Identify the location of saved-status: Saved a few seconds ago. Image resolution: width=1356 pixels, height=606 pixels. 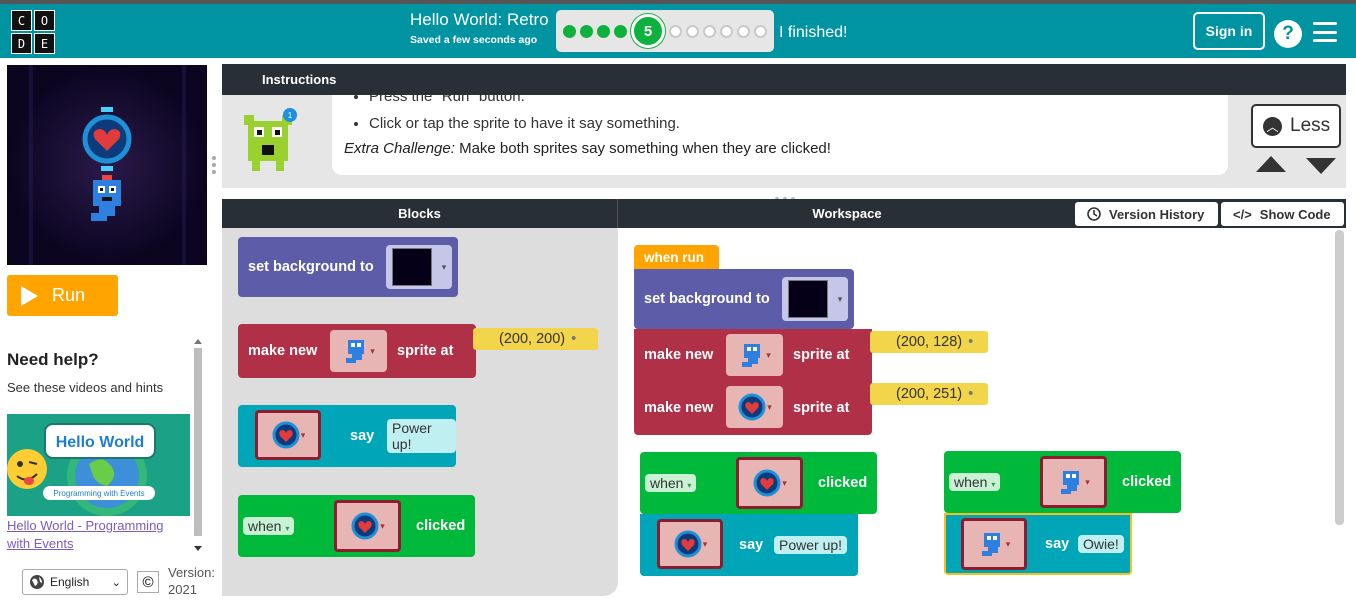
(474, 40).